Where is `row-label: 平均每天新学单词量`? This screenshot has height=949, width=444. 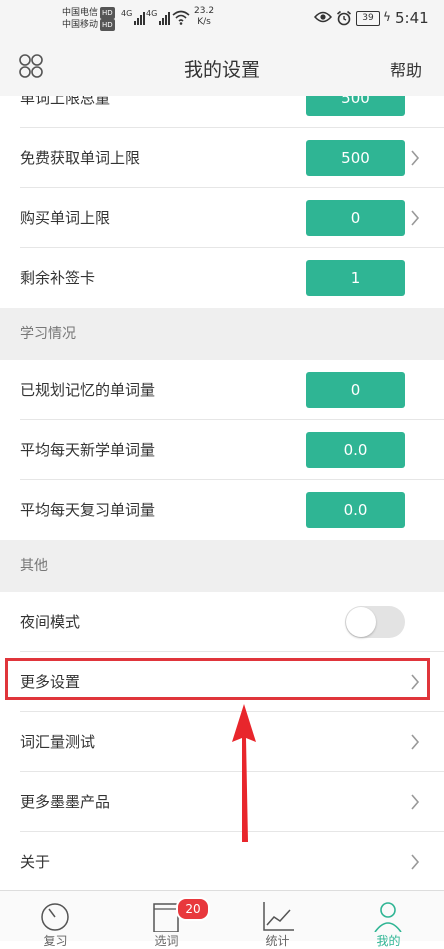 row-label: 平均每天新学单词量 is located at coordinates (88, 450).